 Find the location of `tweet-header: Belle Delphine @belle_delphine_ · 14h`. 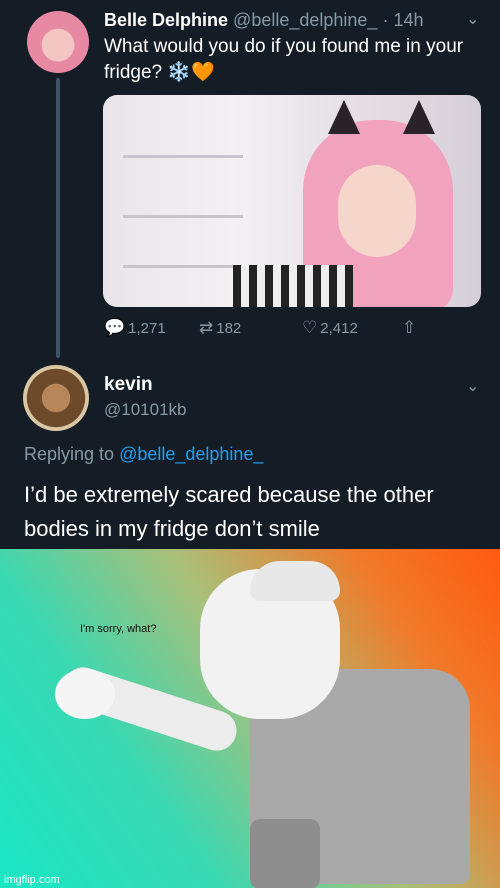

tweet-header: Belle Delphine @belle_delphine_ · 14h is located at coordinates (264, 20).